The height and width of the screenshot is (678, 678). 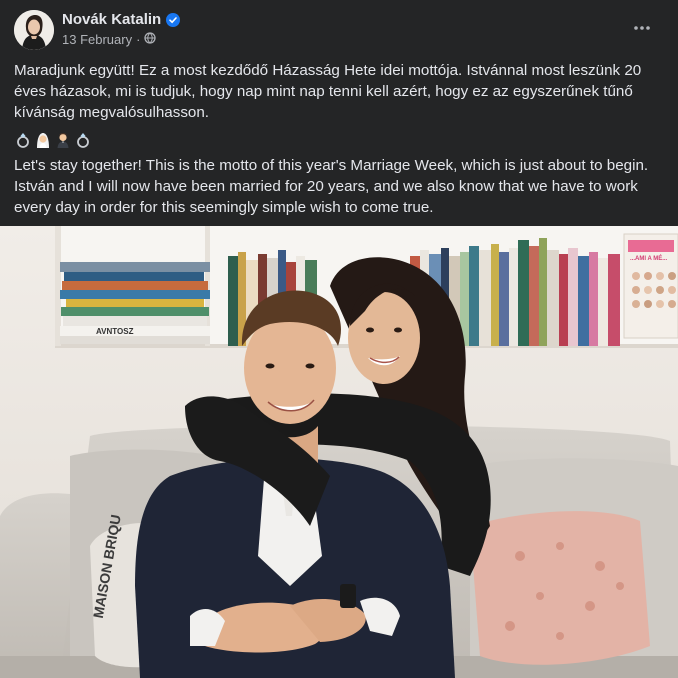 What do you see at coordinates (115, 331) in the screenshot?
I see `book-spine-label: AVNTOSZ` at bounding box center [115, 331].